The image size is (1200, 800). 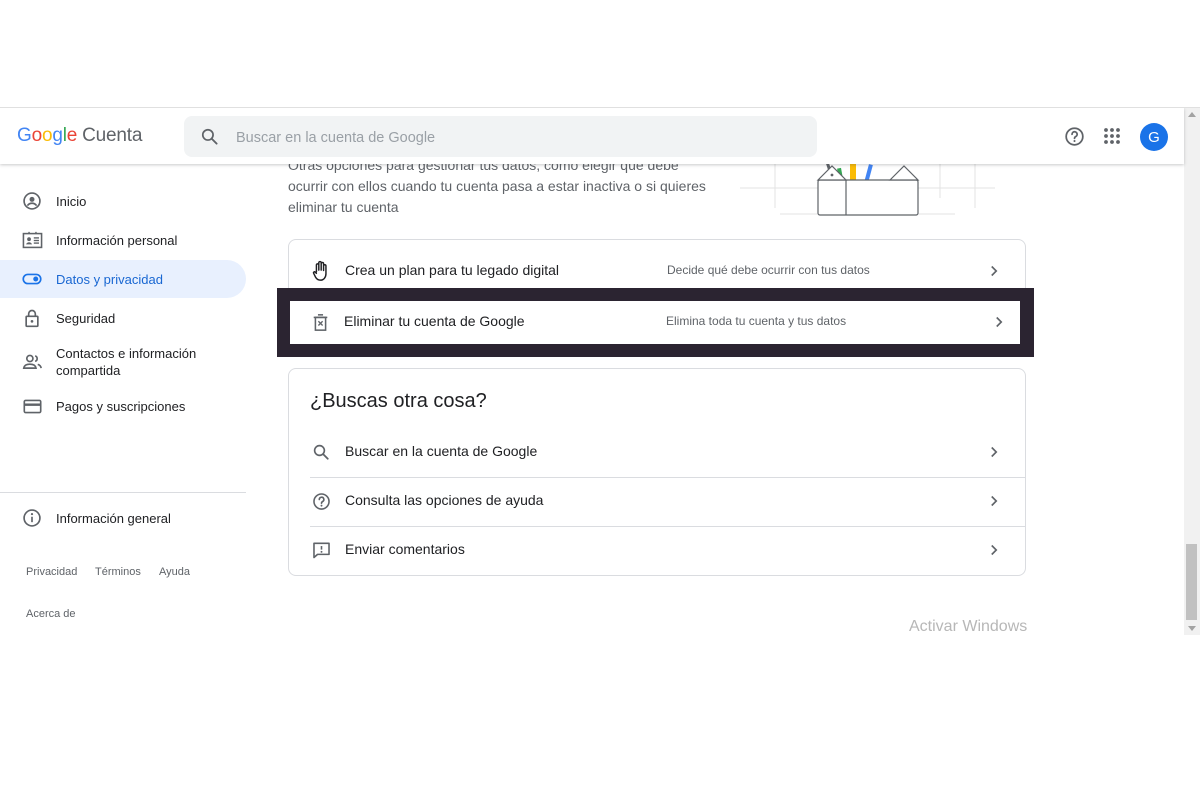 What do you see at coordinates (123, 318) in the screenshot?
I see `sidebar-item-seguridad: Seguridad` at bounding box center [123, 318].